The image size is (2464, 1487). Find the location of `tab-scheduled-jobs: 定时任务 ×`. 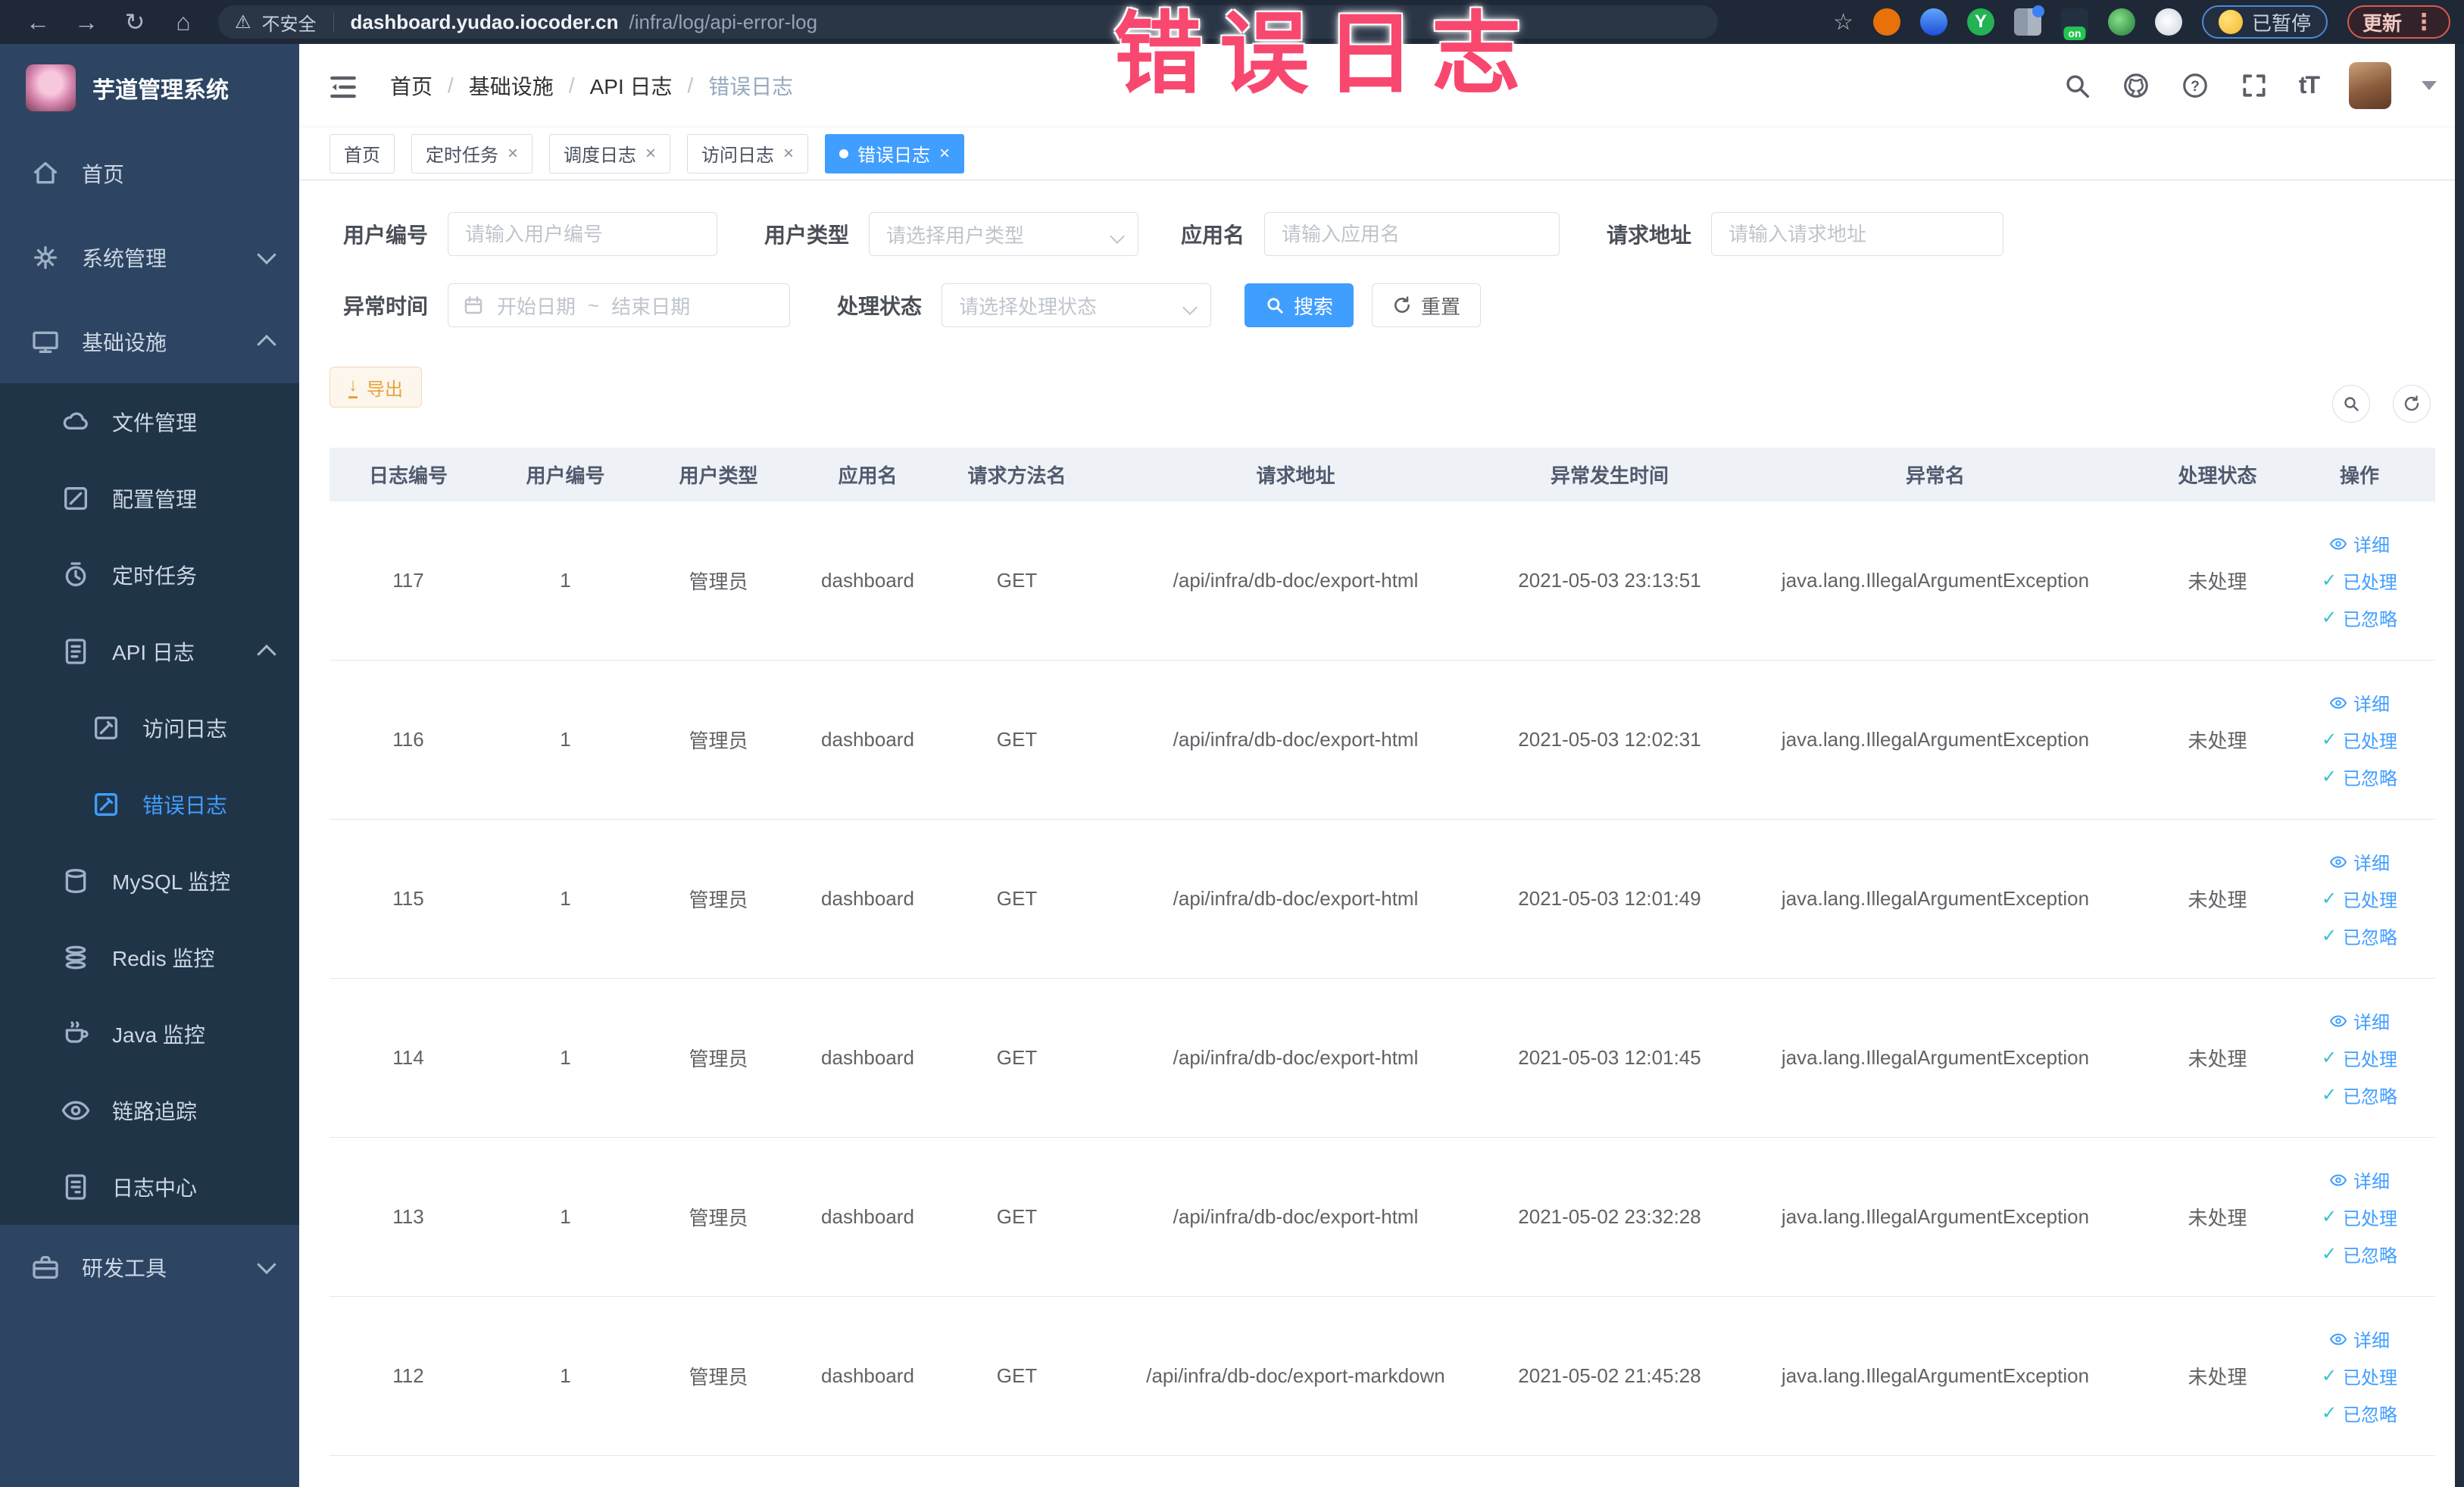

tab-scheduled-jobs: 定时任务 × is located at coordinates (472, 153).